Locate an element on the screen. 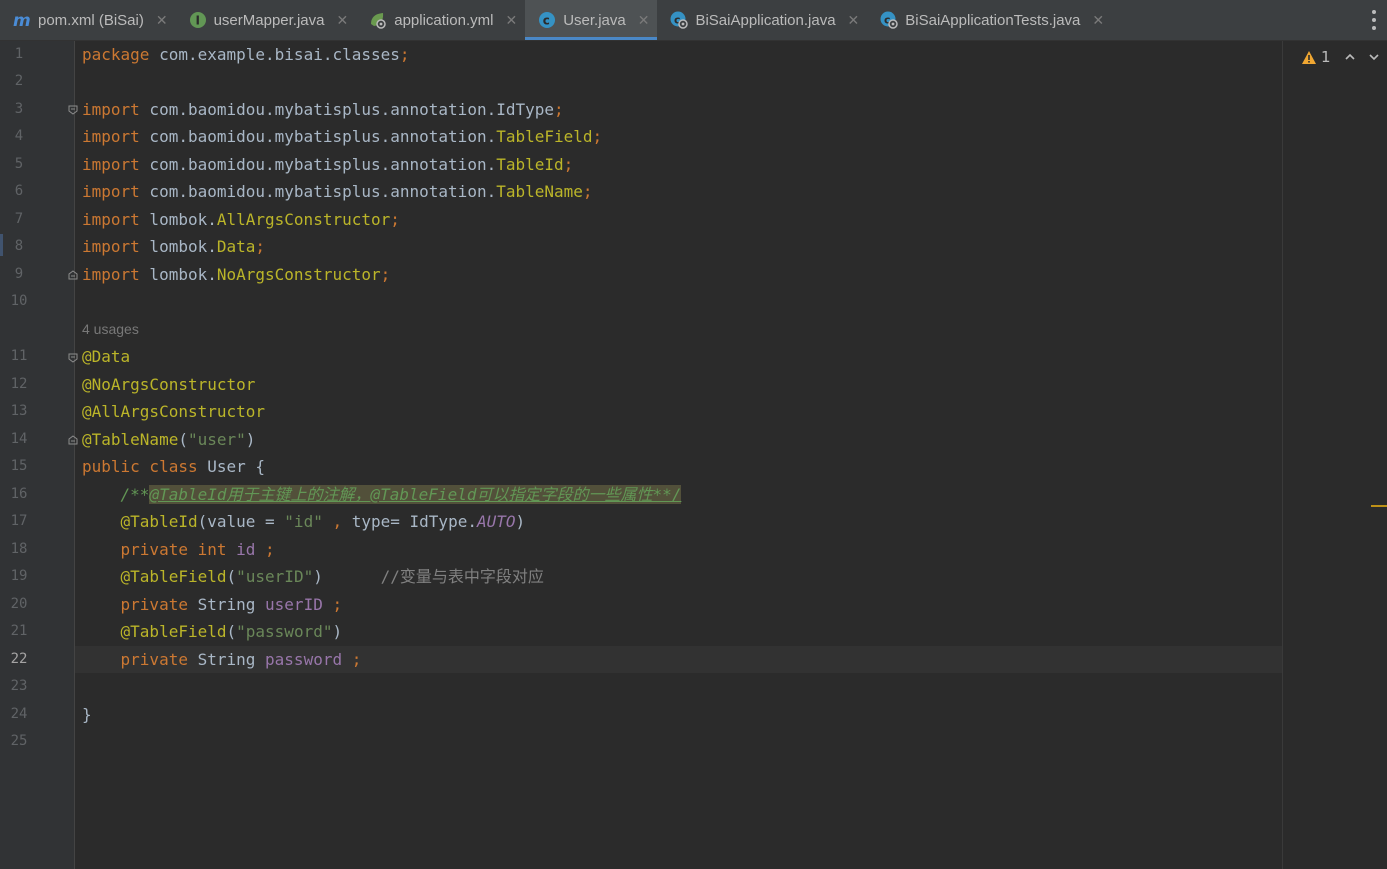 The height and width of the screenshot is (869, 1387). line-number: 17 is located at coordinates (19, 521).